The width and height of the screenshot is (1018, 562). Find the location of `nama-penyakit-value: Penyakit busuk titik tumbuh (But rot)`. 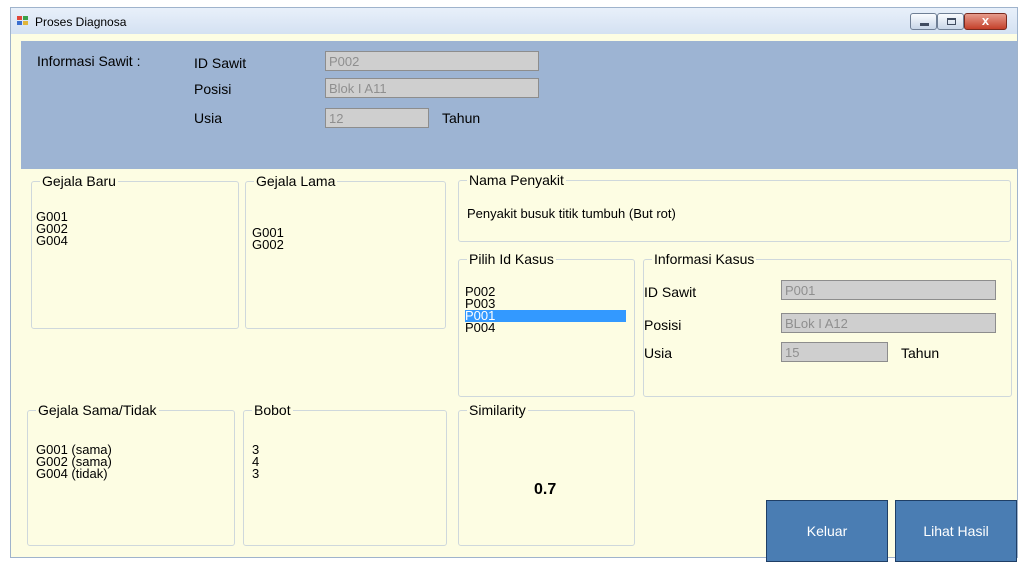

nama-penyakit-value: Penyakit busuk titik tumbuh (But rot) is located at coordinates (571, 213).